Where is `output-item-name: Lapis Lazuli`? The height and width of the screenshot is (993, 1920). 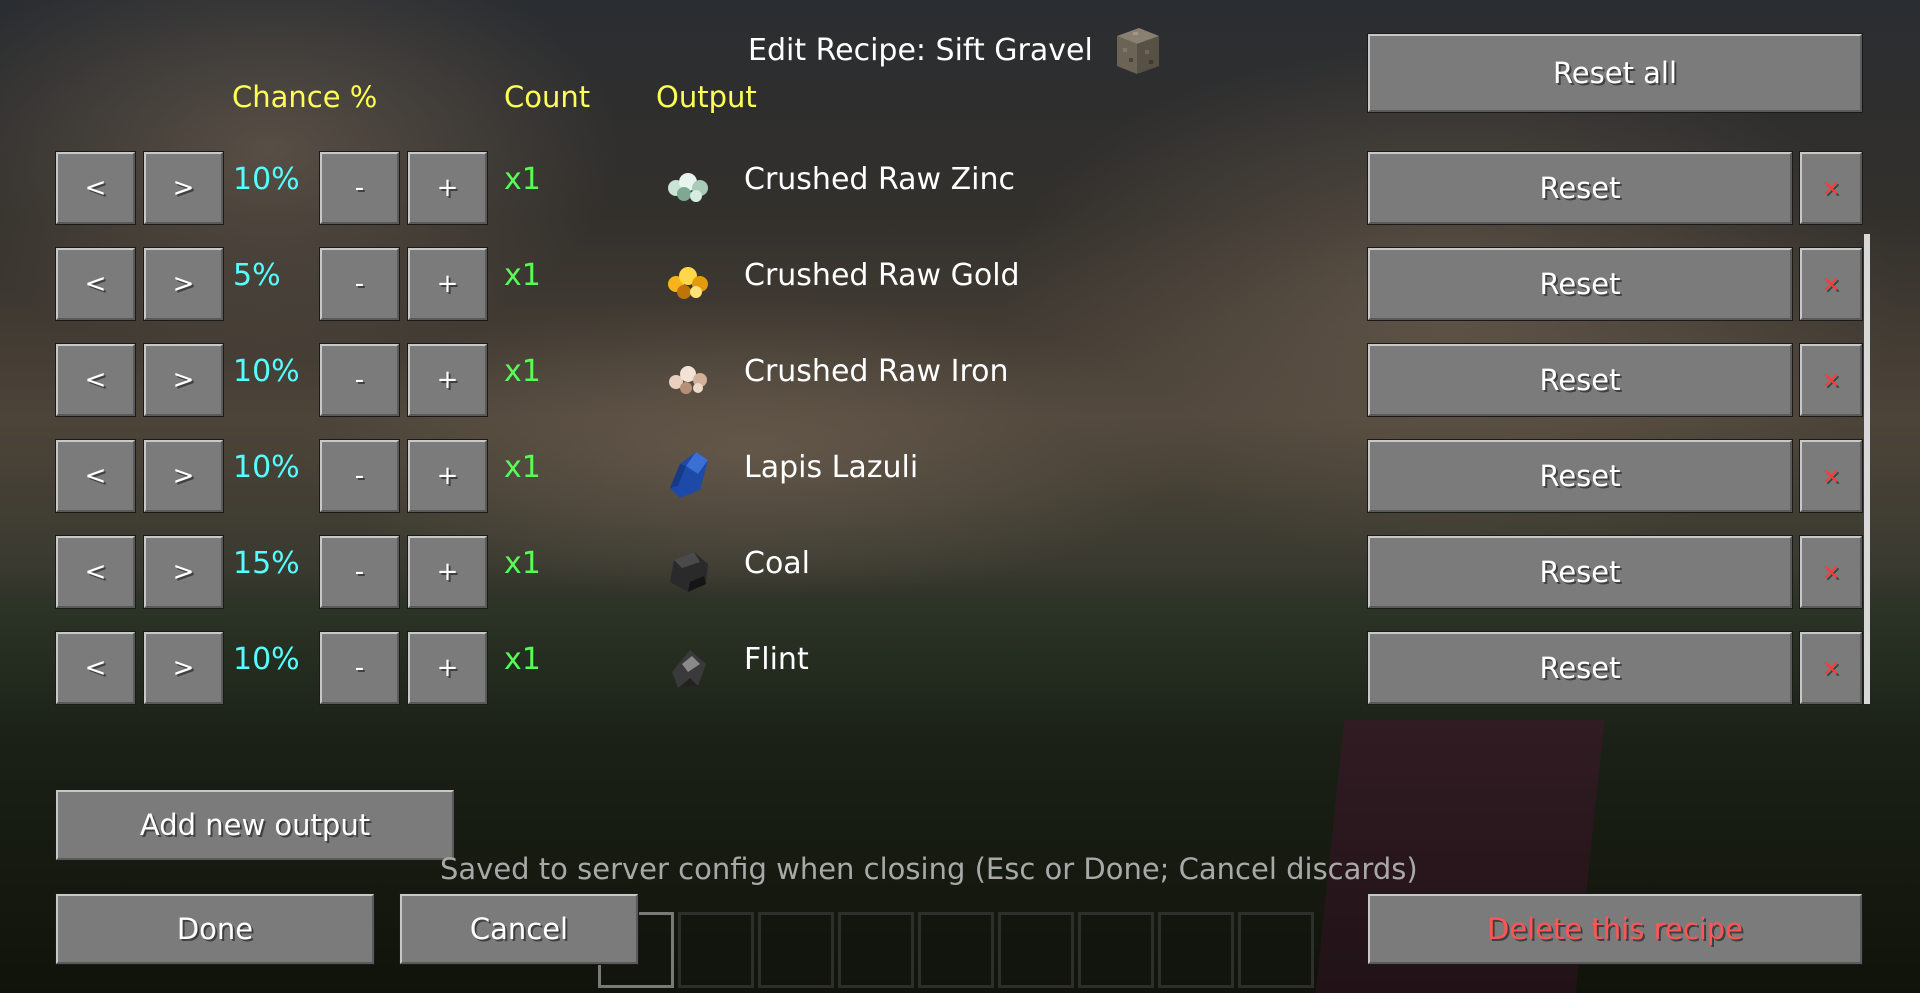
output-item-name: Lapis Lazuli is located at coordinates (831, 467).